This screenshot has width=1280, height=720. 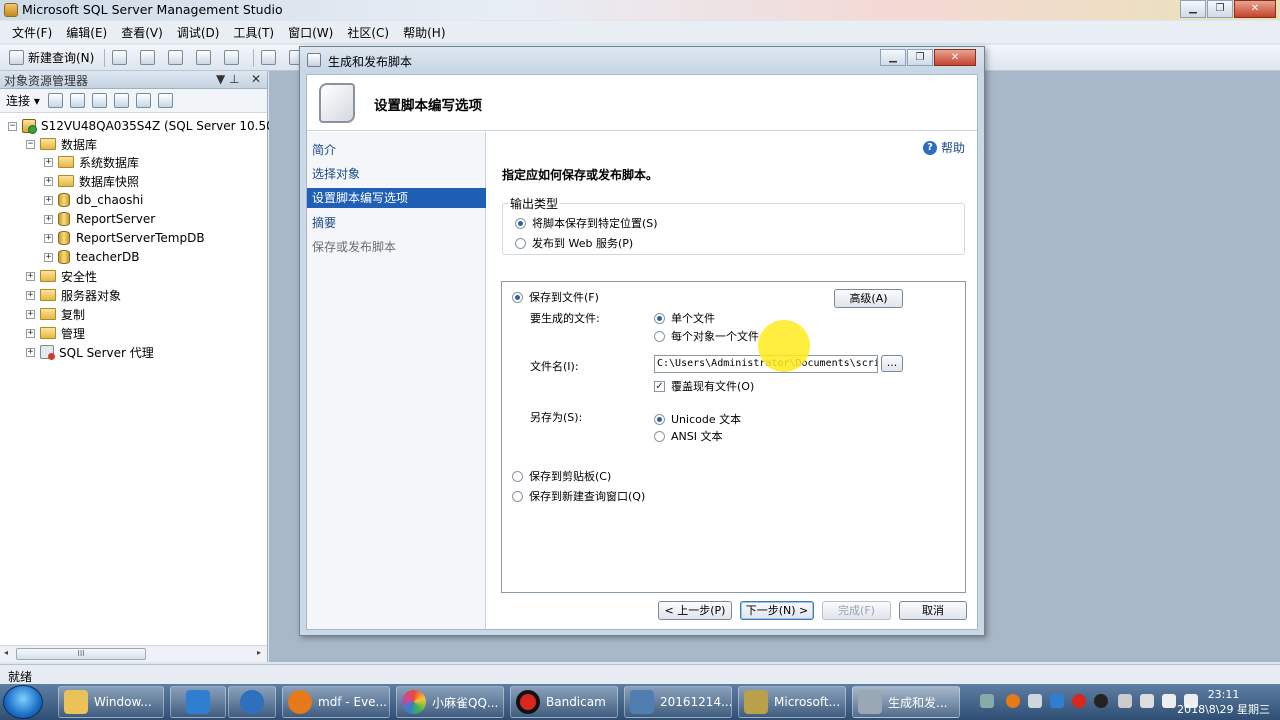 What do you see at coordinates (555, 297) in the screenshot?
I see `save-to-file-radio: 保存到文件(F)` at bounding box center [555, 297].